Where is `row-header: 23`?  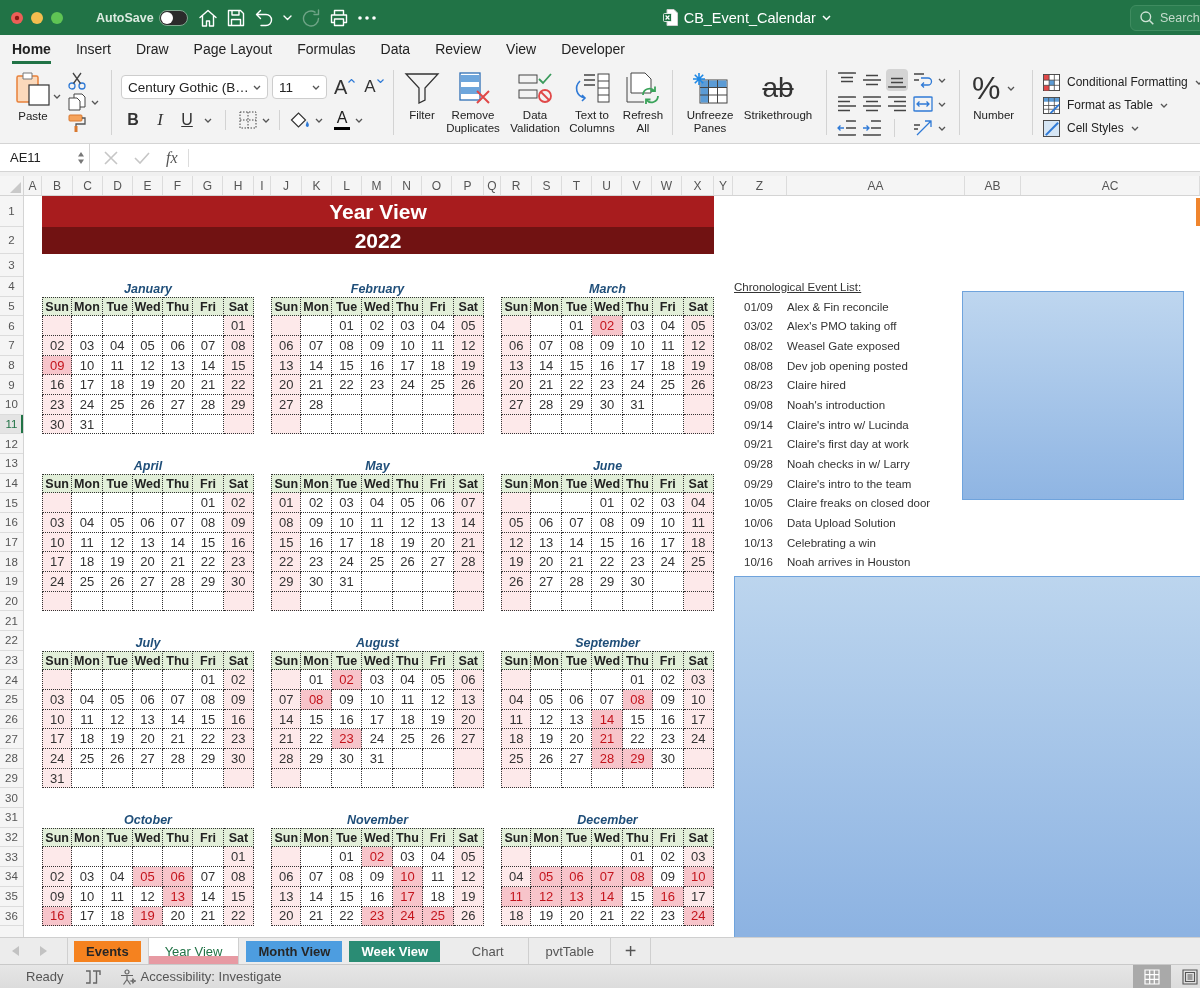
row-header: 23 is located at coordinates (11, 660).